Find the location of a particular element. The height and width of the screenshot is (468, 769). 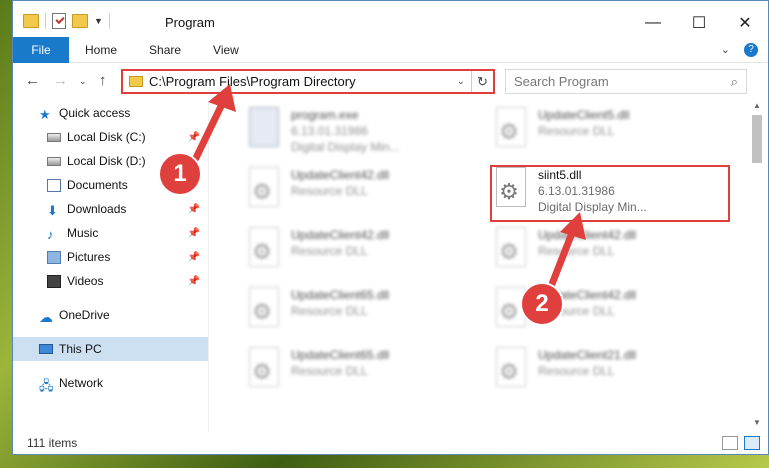

forward-arrow-icon: → is located at coordinates (60, 80).